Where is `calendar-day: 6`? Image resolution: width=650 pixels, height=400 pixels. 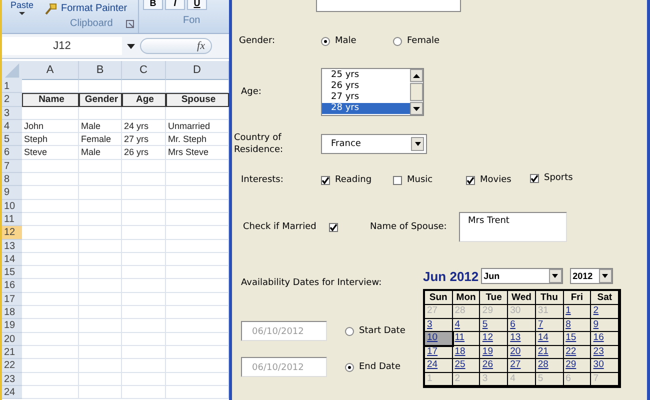 calendar-day: 6 is located at coordinates (522, 325).